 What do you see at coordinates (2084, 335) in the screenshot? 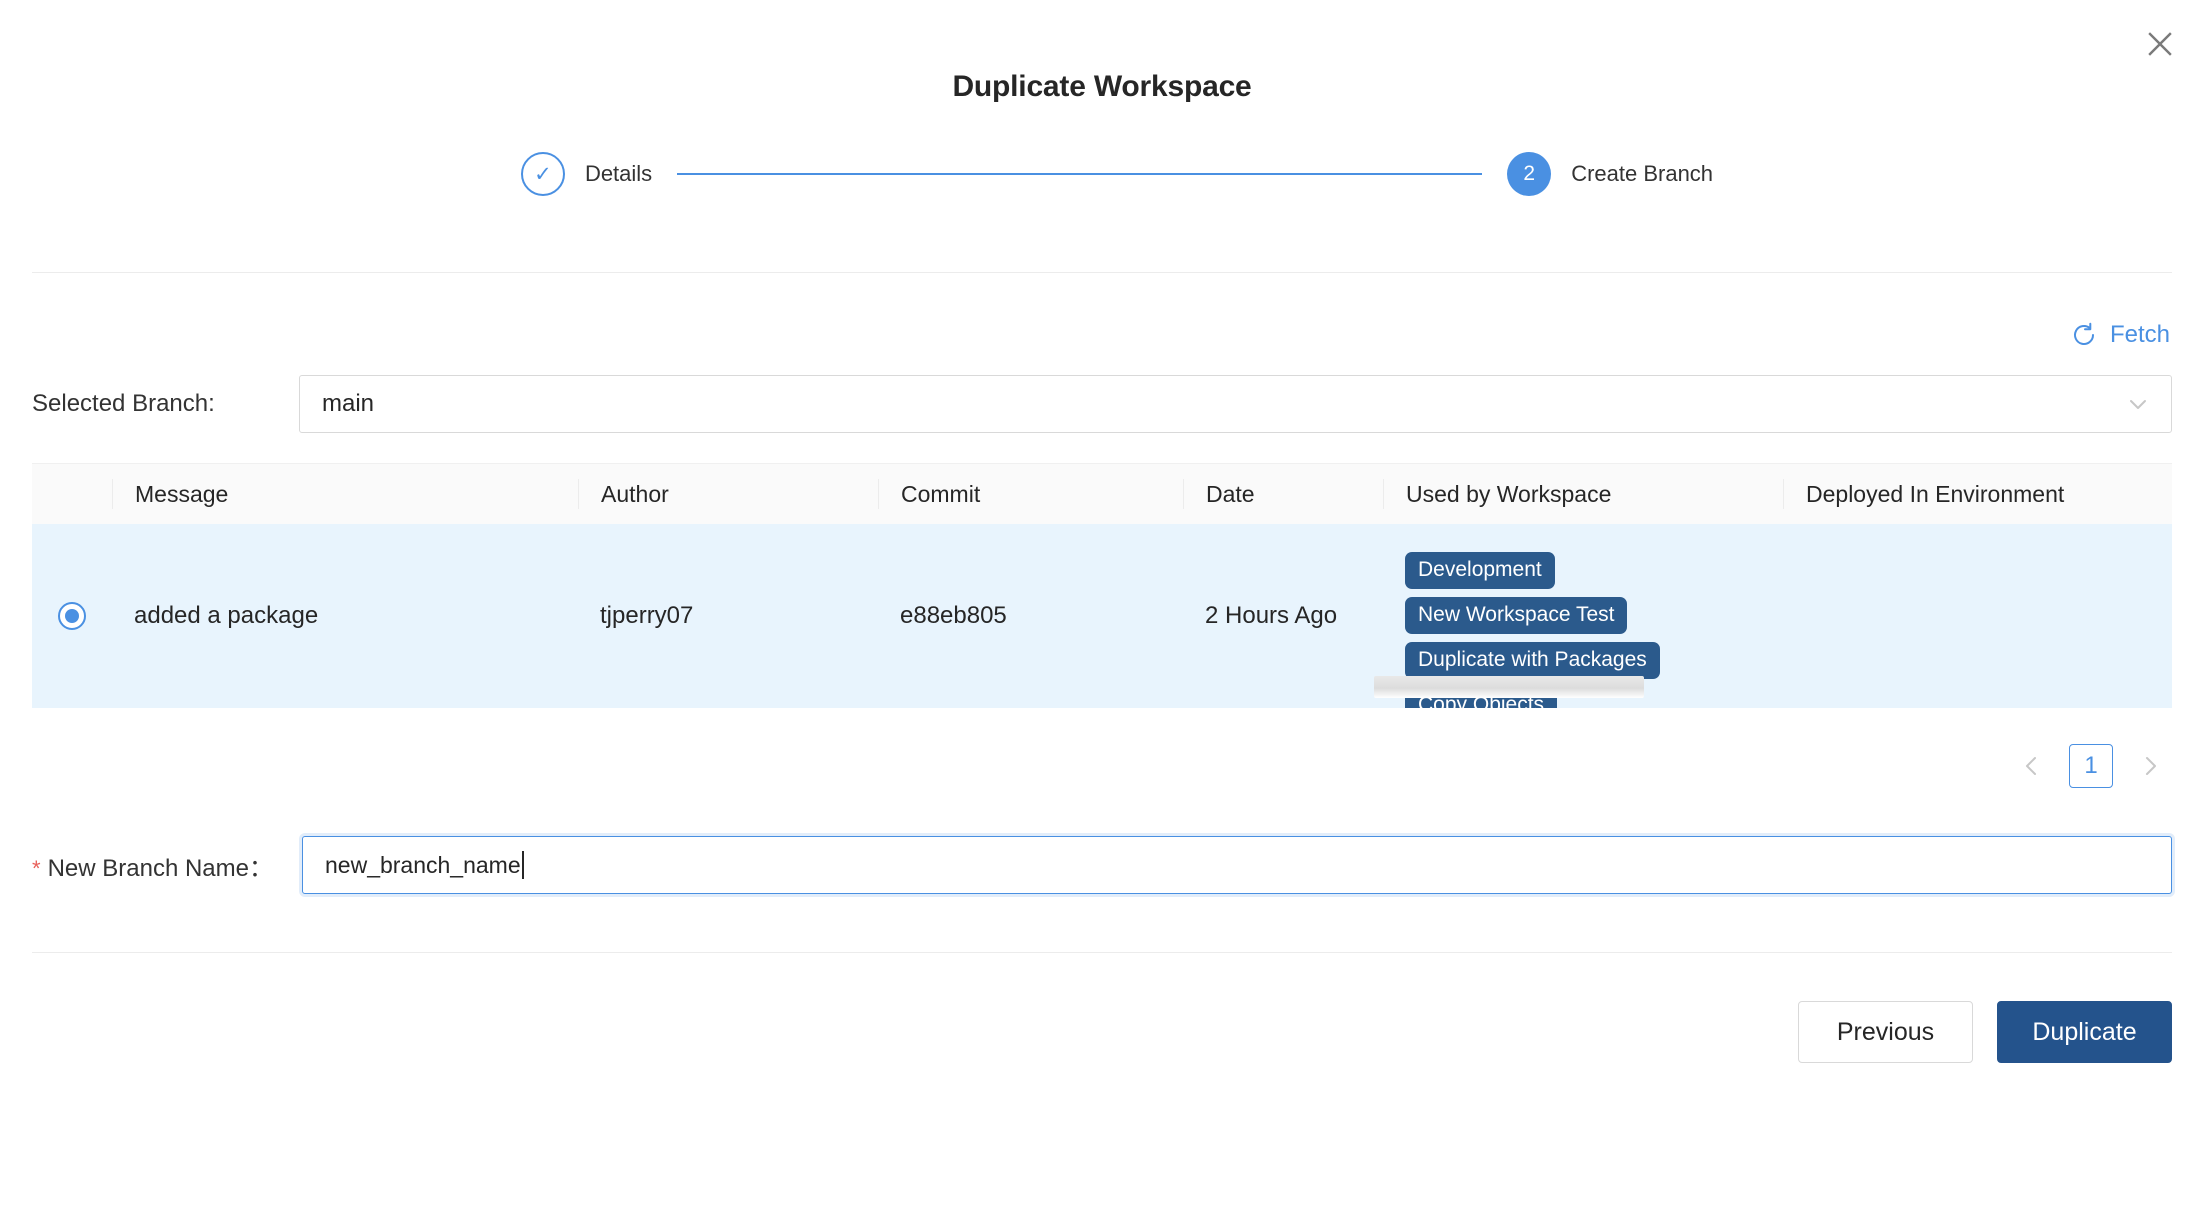
I see `refresh-icon` at bounding box center [2084, 335].